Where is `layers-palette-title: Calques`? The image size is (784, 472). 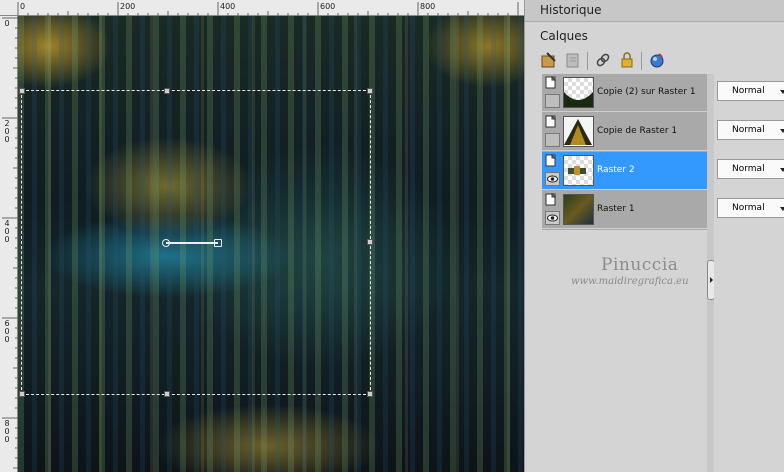 layers-palette-title: Calques is located at coordinates (564, 36).